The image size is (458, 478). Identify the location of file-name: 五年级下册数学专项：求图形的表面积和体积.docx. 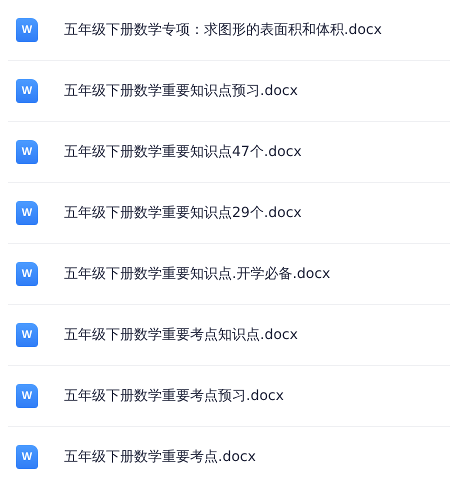
(223, 30).